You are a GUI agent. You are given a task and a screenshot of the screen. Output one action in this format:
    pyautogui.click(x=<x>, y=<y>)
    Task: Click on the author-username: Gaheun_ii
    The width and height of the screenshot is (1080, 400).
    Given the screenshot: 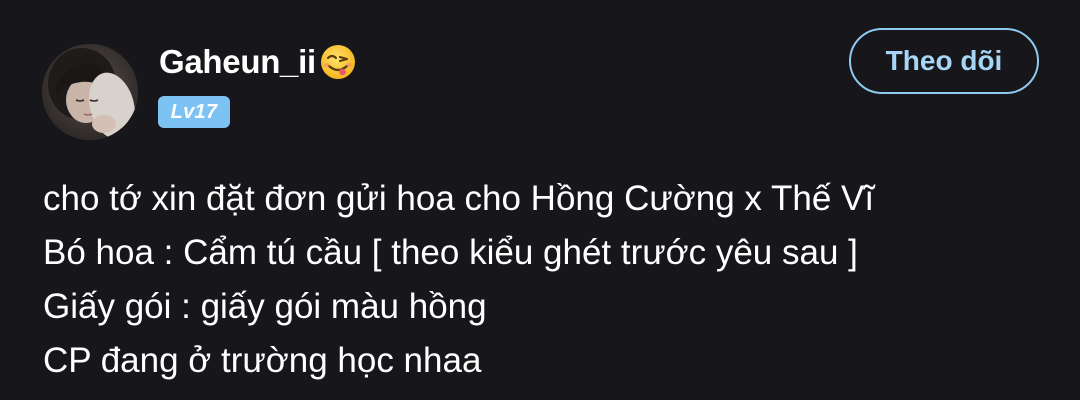 What is the action you would take?
    pyautogui.click(x=237, y=62)
    